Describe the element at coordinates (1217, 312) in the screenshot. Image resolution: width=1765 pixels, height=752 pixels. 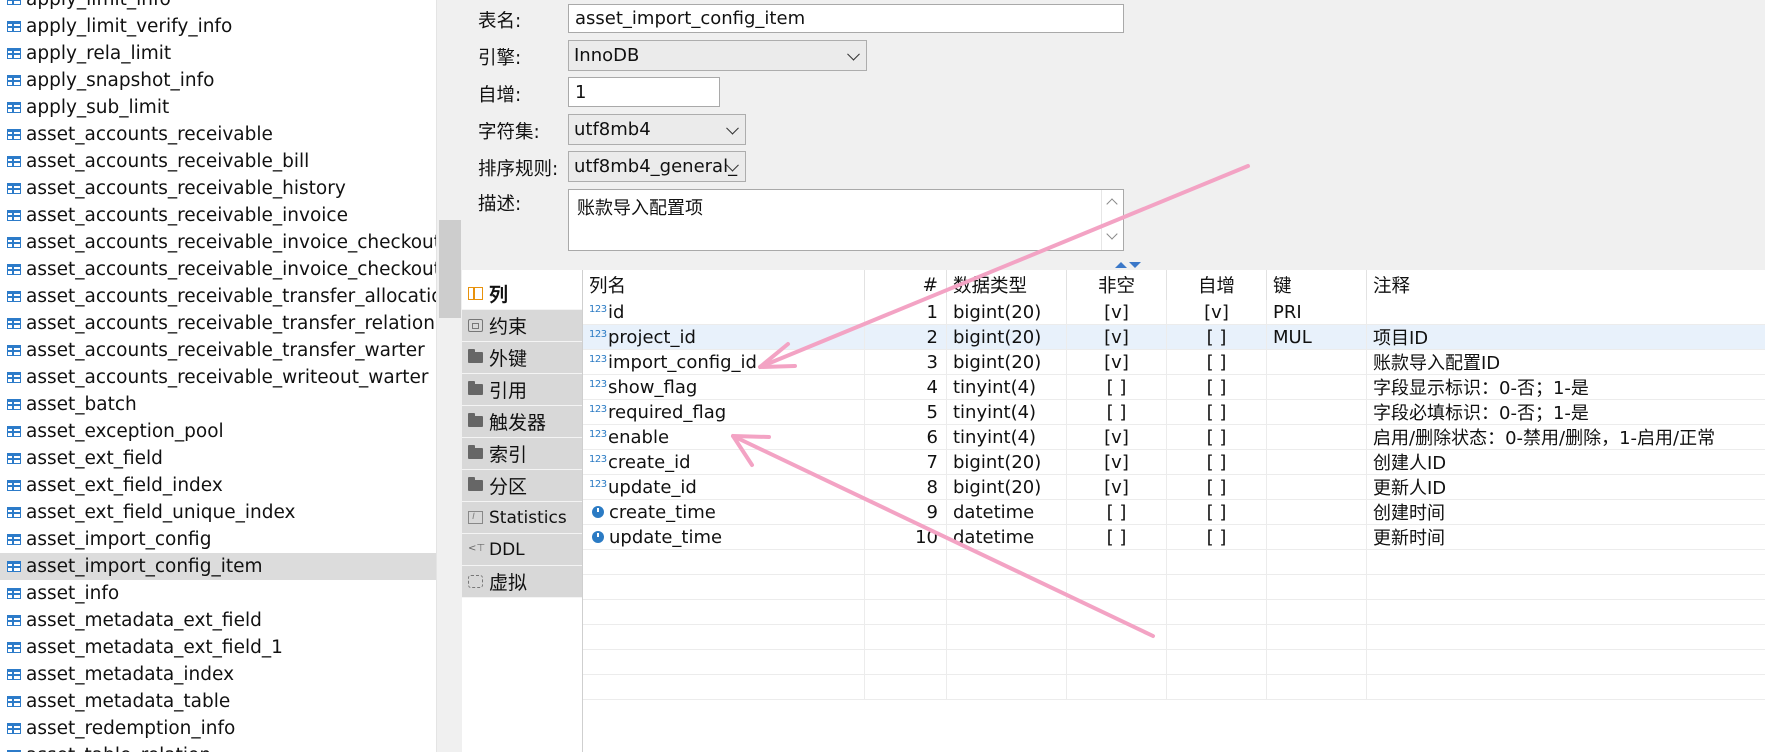
I see `cell-autoinc: [v]` at that location.